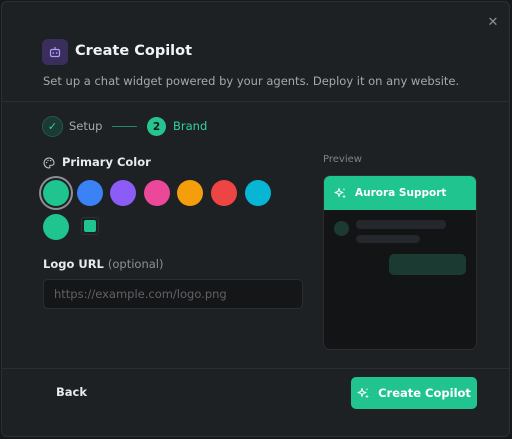  What do you see at coordinates (55, 52) in the screenshot?
I see `bot-icon` at bounding box center [55, 52].